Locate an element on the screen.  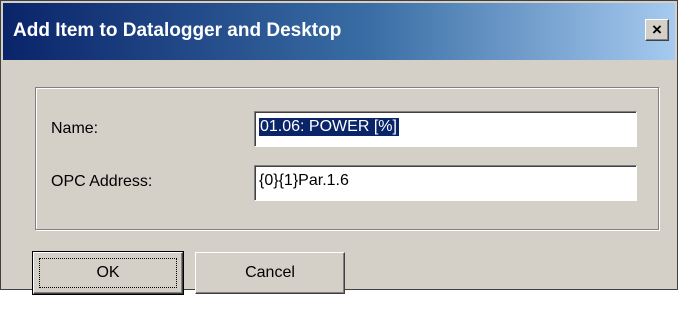
name-field-value: 01.06: POWER [%] is located at coordinates (329, 127).